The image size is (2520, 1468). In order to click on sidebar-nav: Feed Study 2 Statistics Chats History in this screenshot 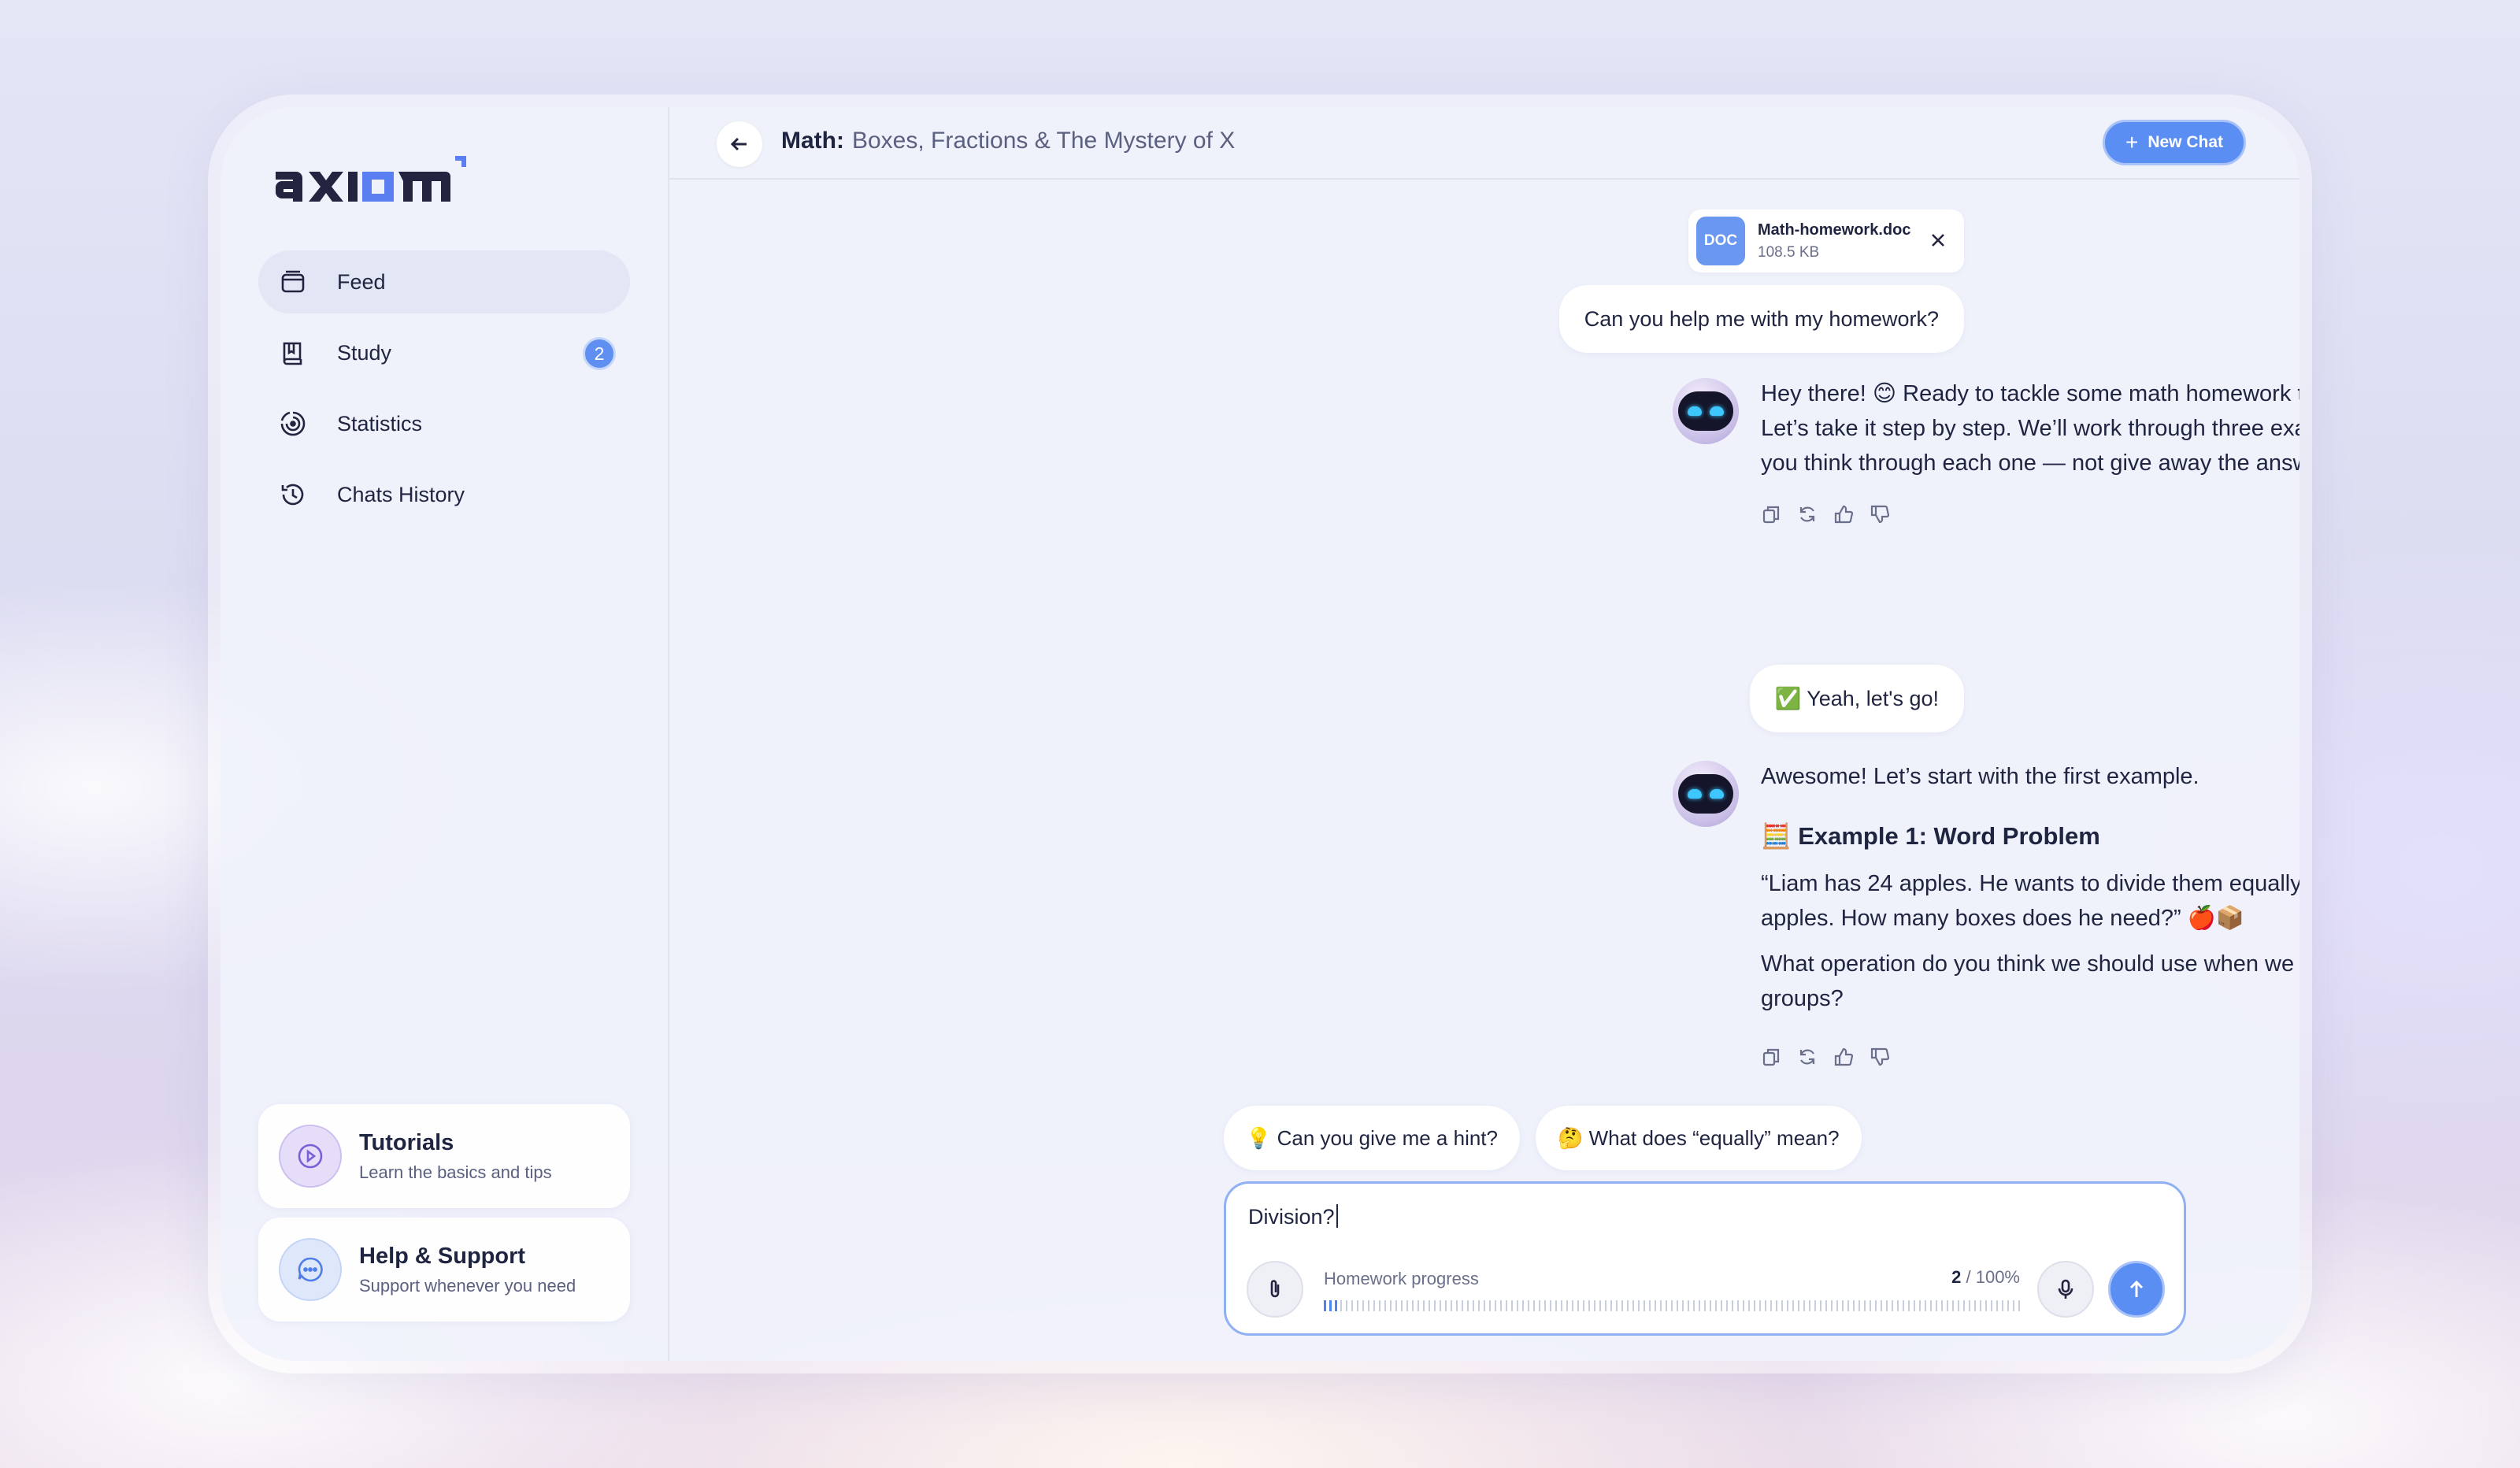, I will do `click(444, 392)`.